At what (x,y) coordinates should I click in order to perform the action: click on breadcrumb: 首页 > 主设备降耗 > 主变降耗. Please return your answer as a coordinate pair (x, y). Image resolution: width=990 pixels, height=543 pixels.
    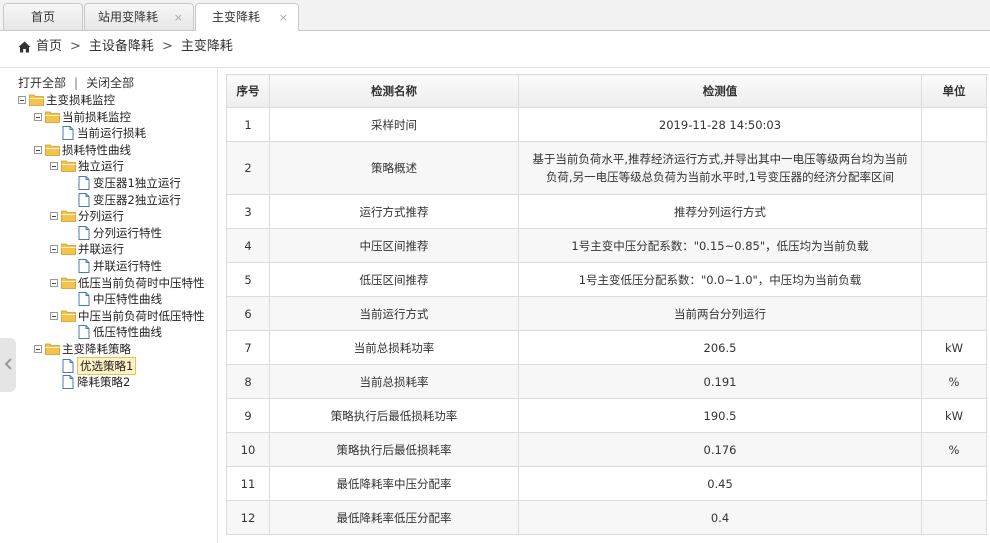
    Looking at the image, I should click on (495, 49).